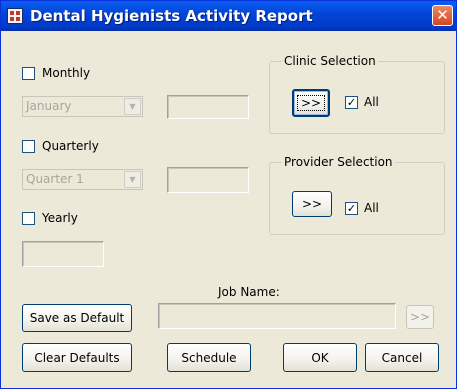 This screenshot has height=389, width=457. Describe the element at coordinates (330, 61) in the screenshot. I see `clinic-selection-title: Clinic Selection` at that location.